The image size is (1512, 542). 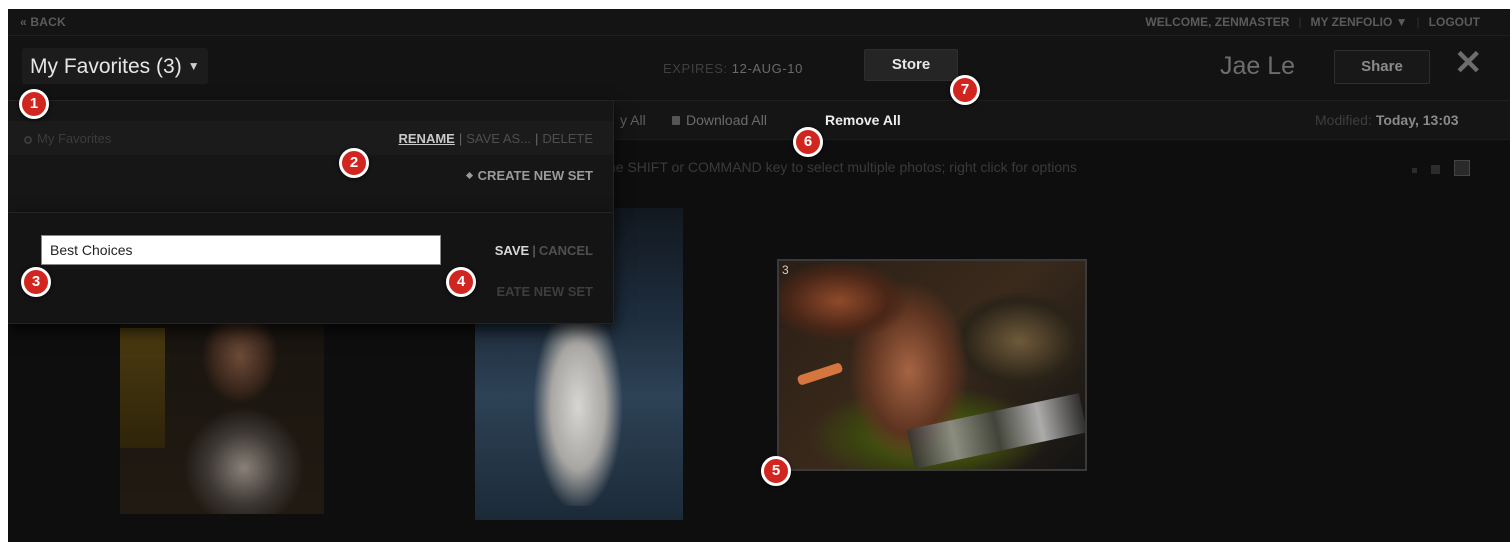 I want to click on diamond-icon, so click(x=469, y=175).